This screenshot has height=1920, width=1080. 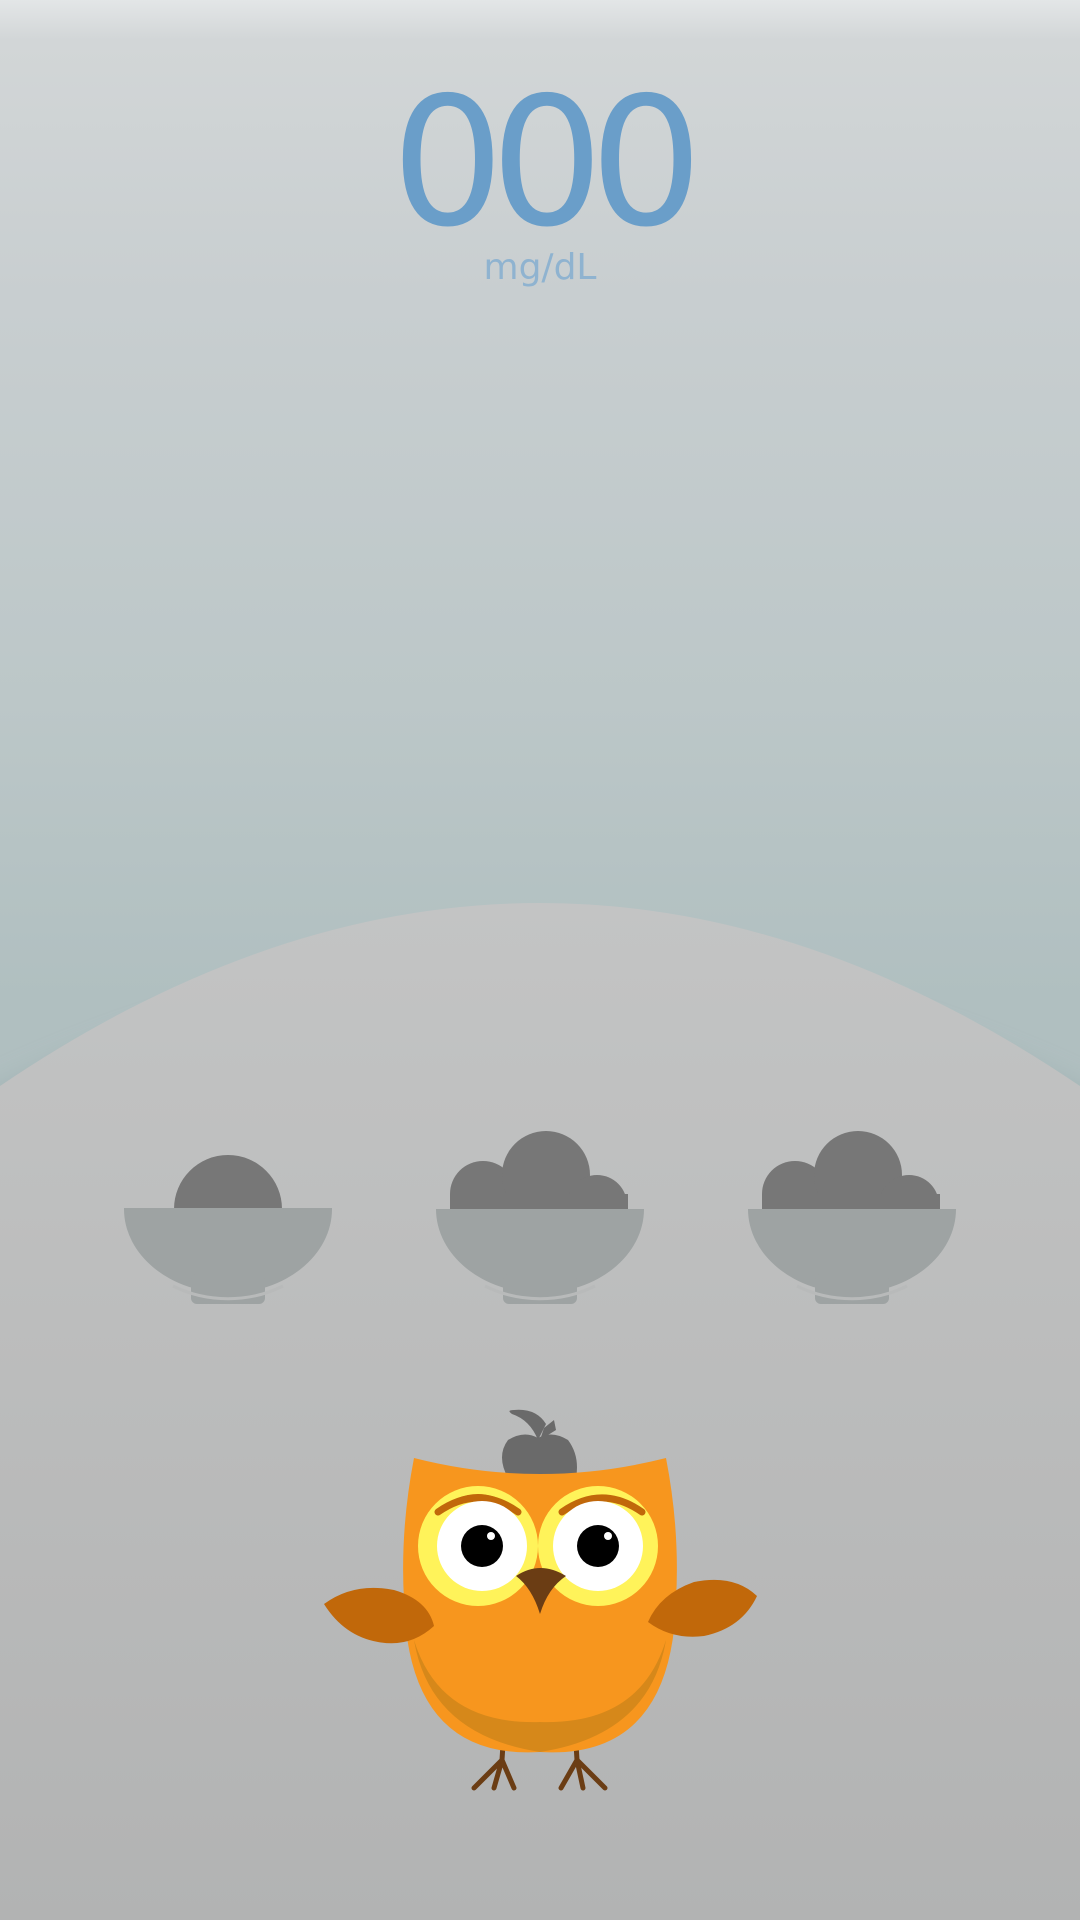 I want to click on glucose-reading: 000 mg/dL, so click(x=540, y=173).